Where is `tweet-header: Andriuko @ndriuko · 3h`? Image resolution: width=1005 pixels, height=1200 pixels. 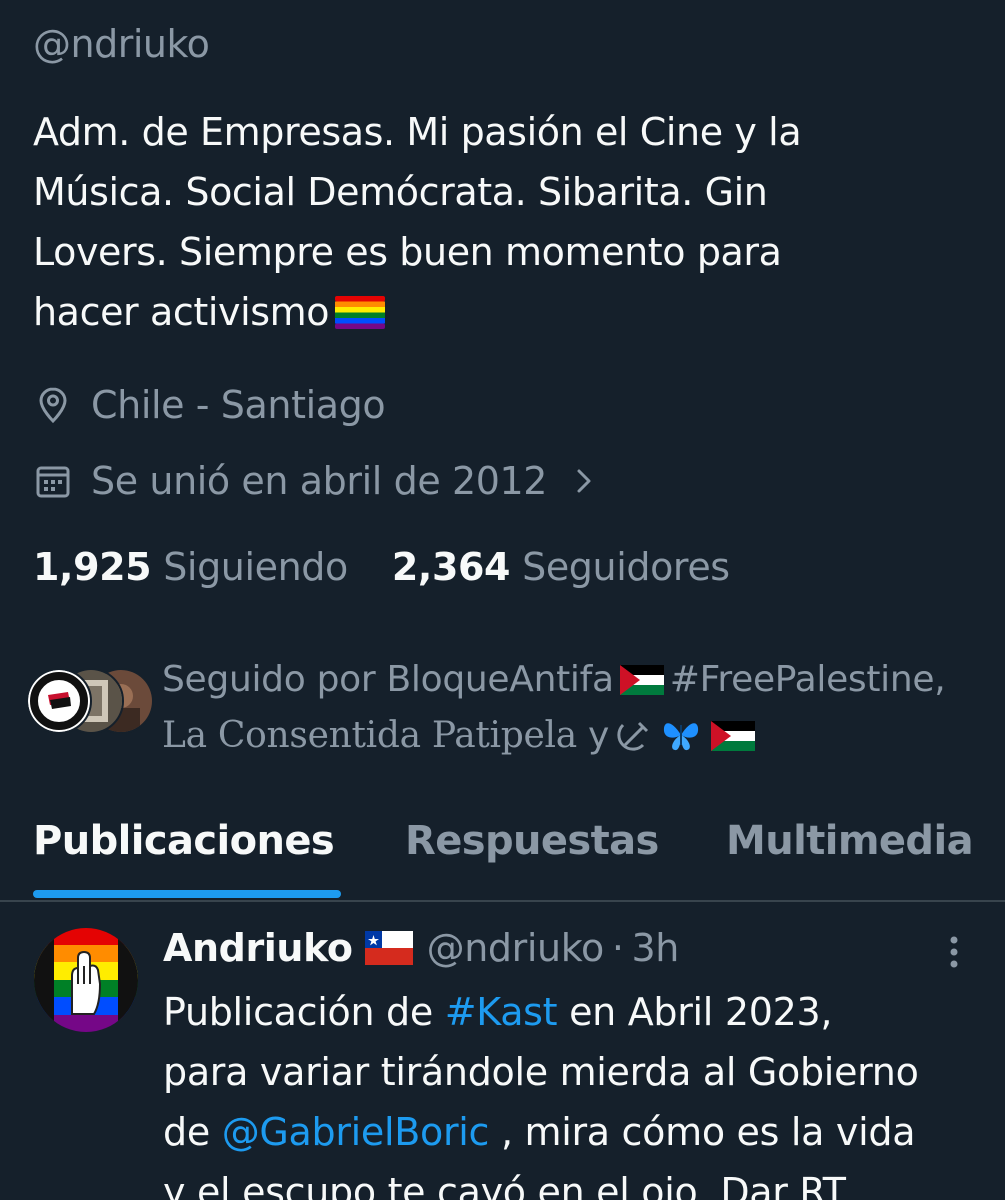
tweet-header: Andriuko @ndriuko · 3h is located at coordinates (421, 948).